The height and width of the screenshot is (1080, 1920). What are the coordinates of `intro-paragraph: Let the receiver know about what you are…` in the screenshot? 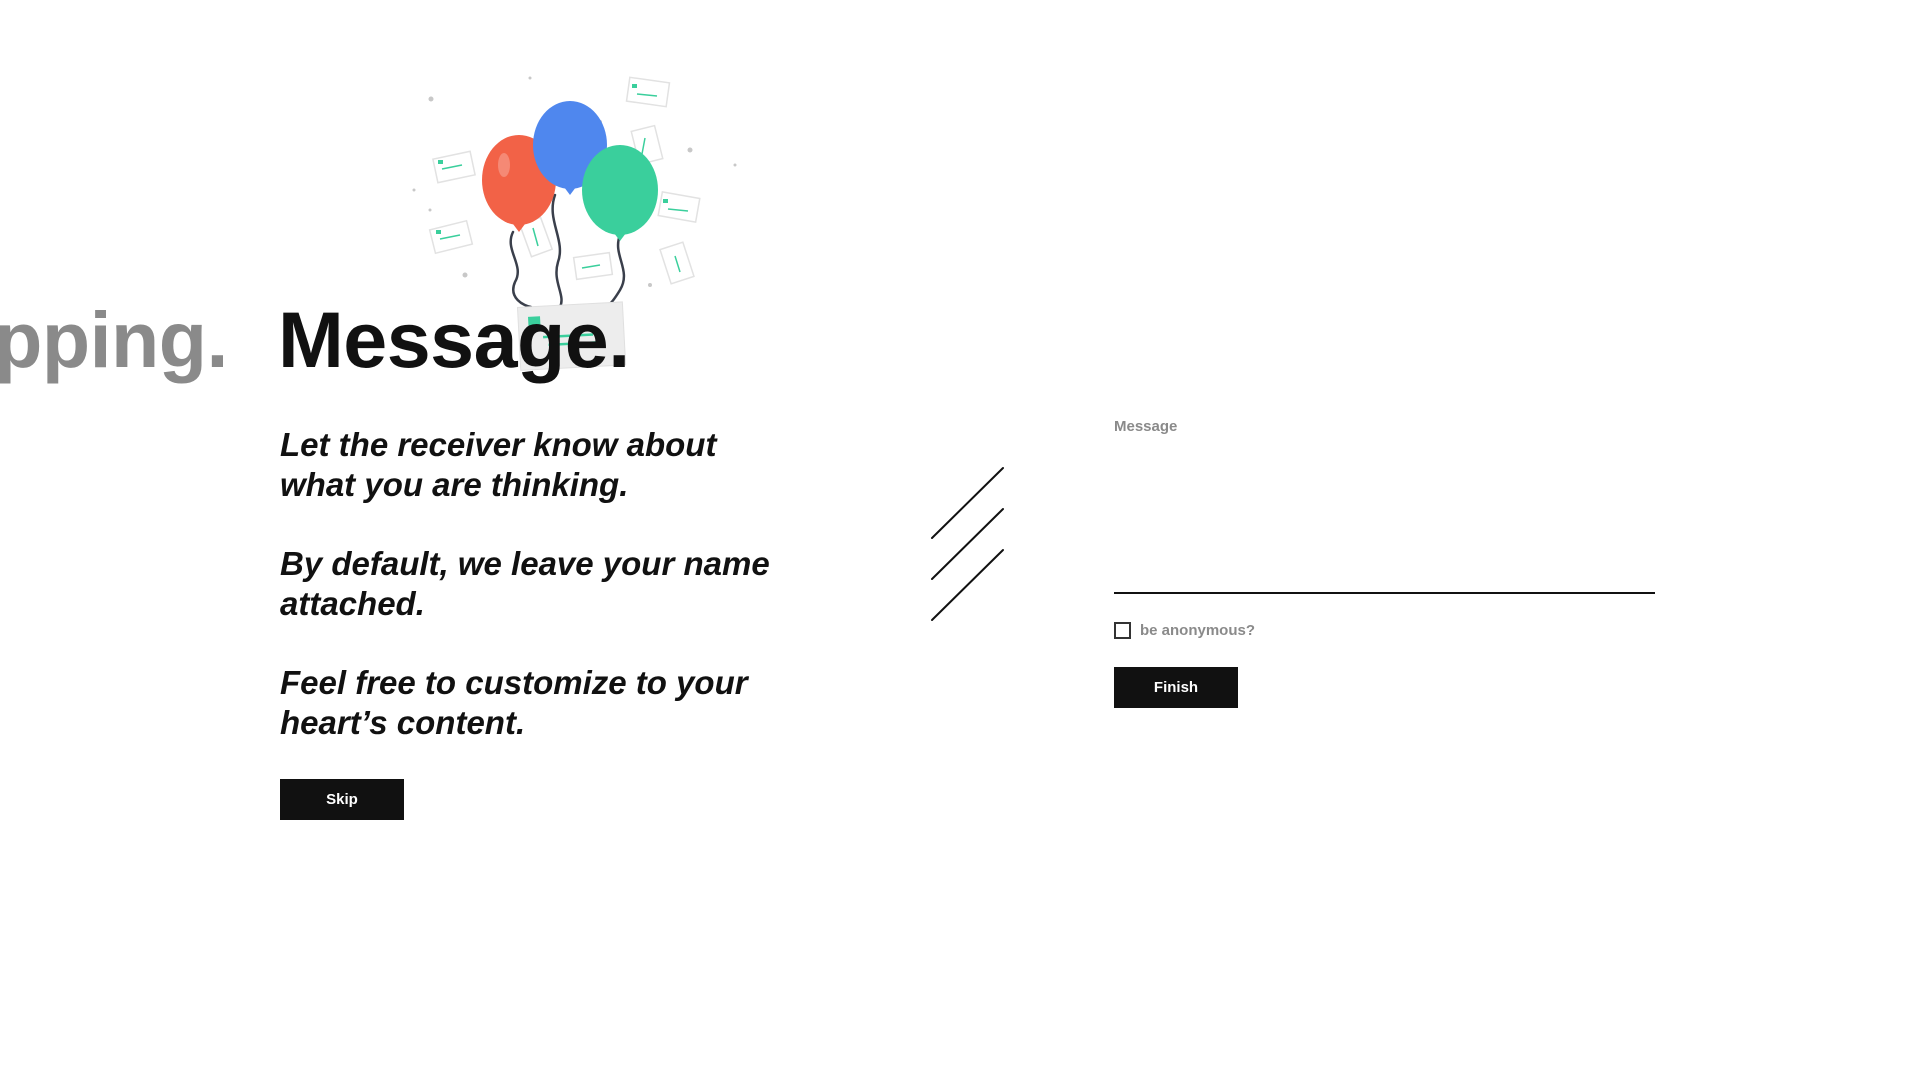 It's located at (498, 464).